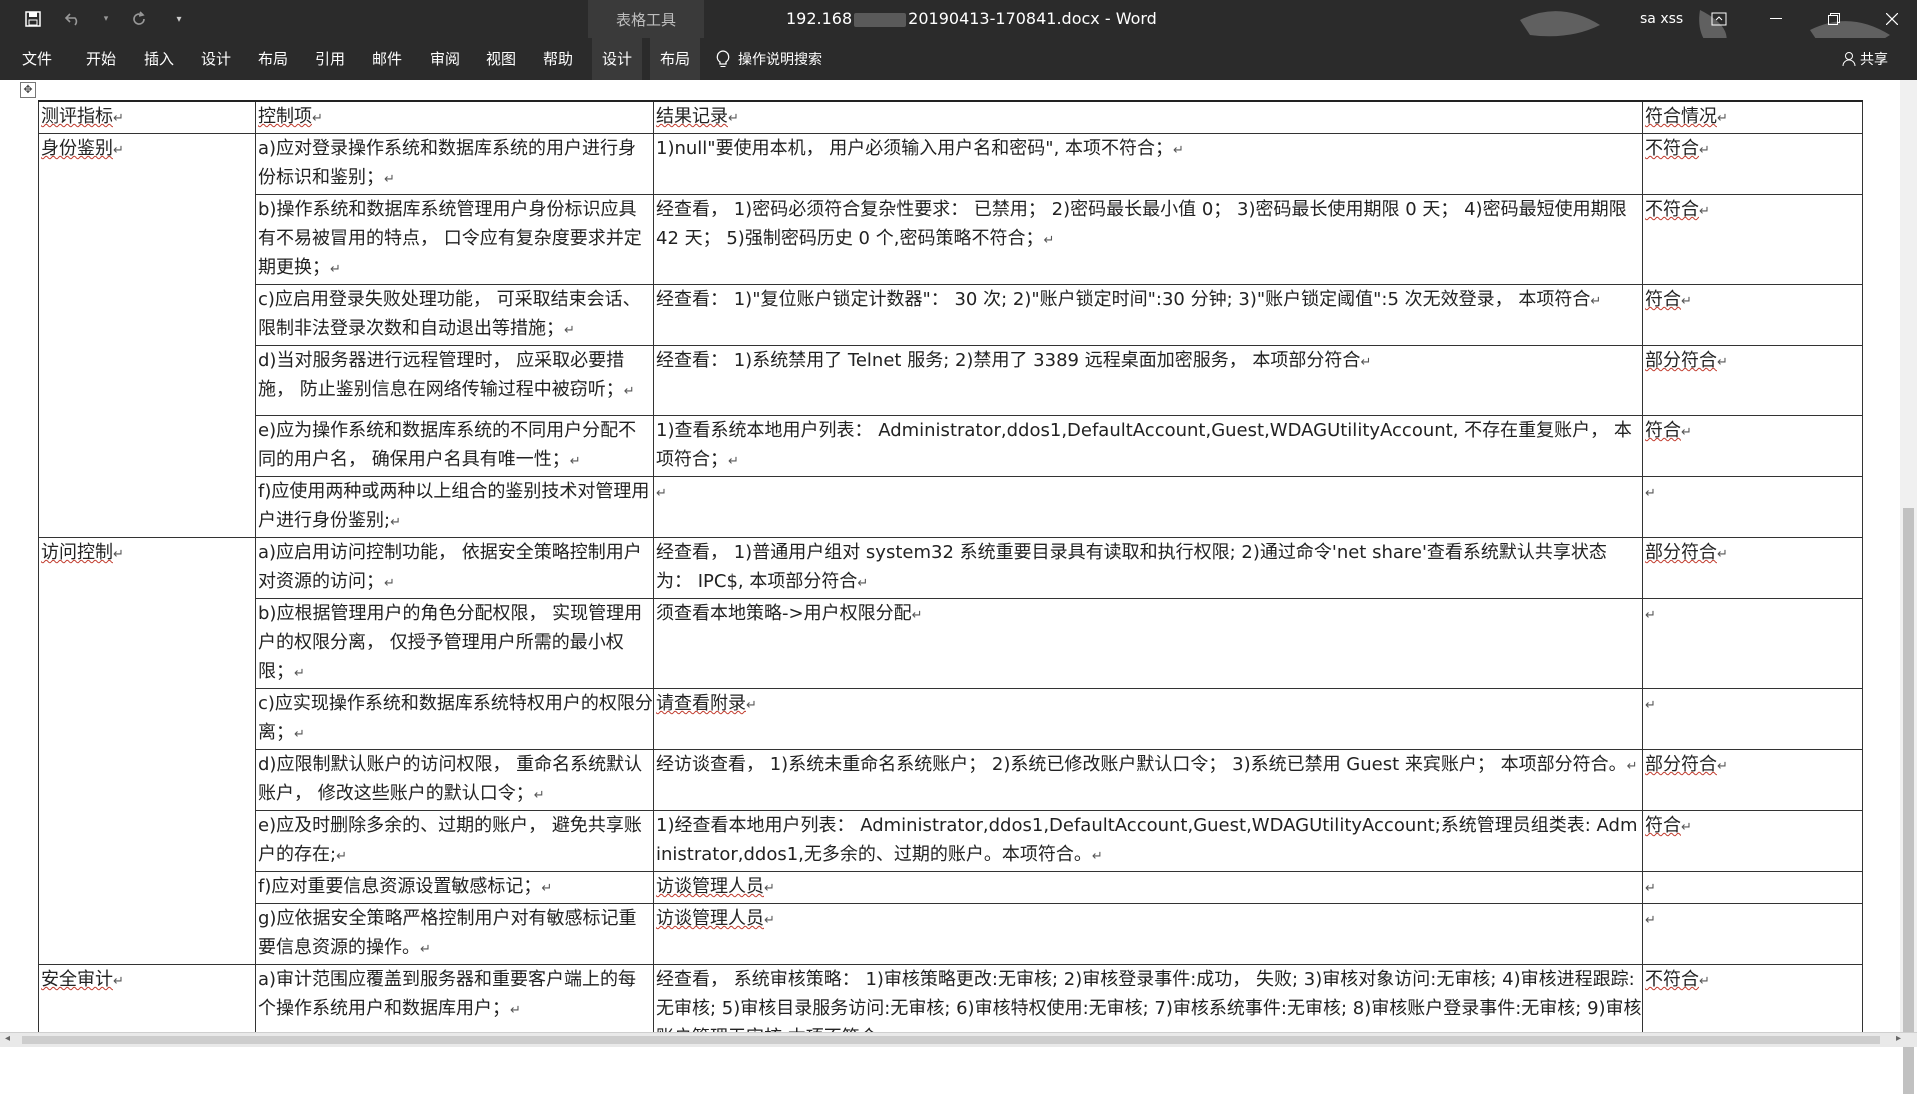 Image resolution: width=1917 pixels, height=1094 pixels. I want to click on control-cell: e)应及时删除多余的、过期的账户， 避免共享账户的存在;↵, so click(454, 841).